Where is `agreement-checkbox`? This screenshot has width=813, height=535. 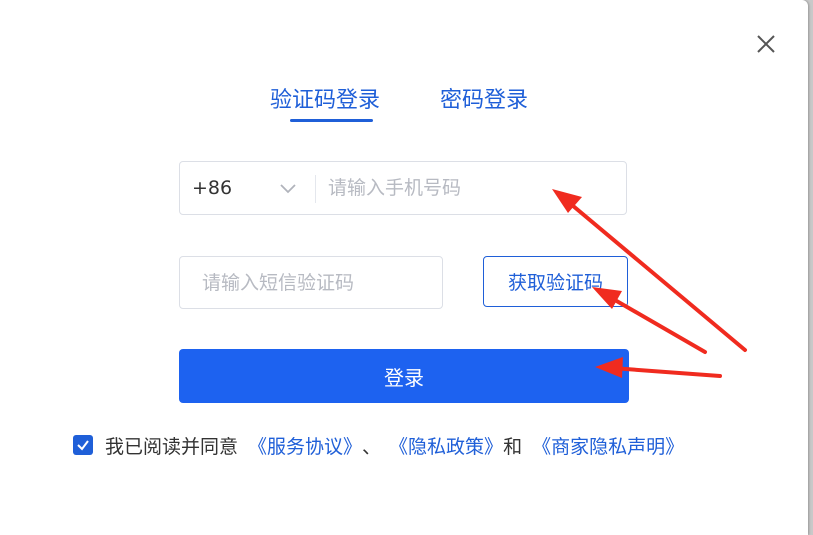
agreement-checkbox is located at coordinates (83, 445).